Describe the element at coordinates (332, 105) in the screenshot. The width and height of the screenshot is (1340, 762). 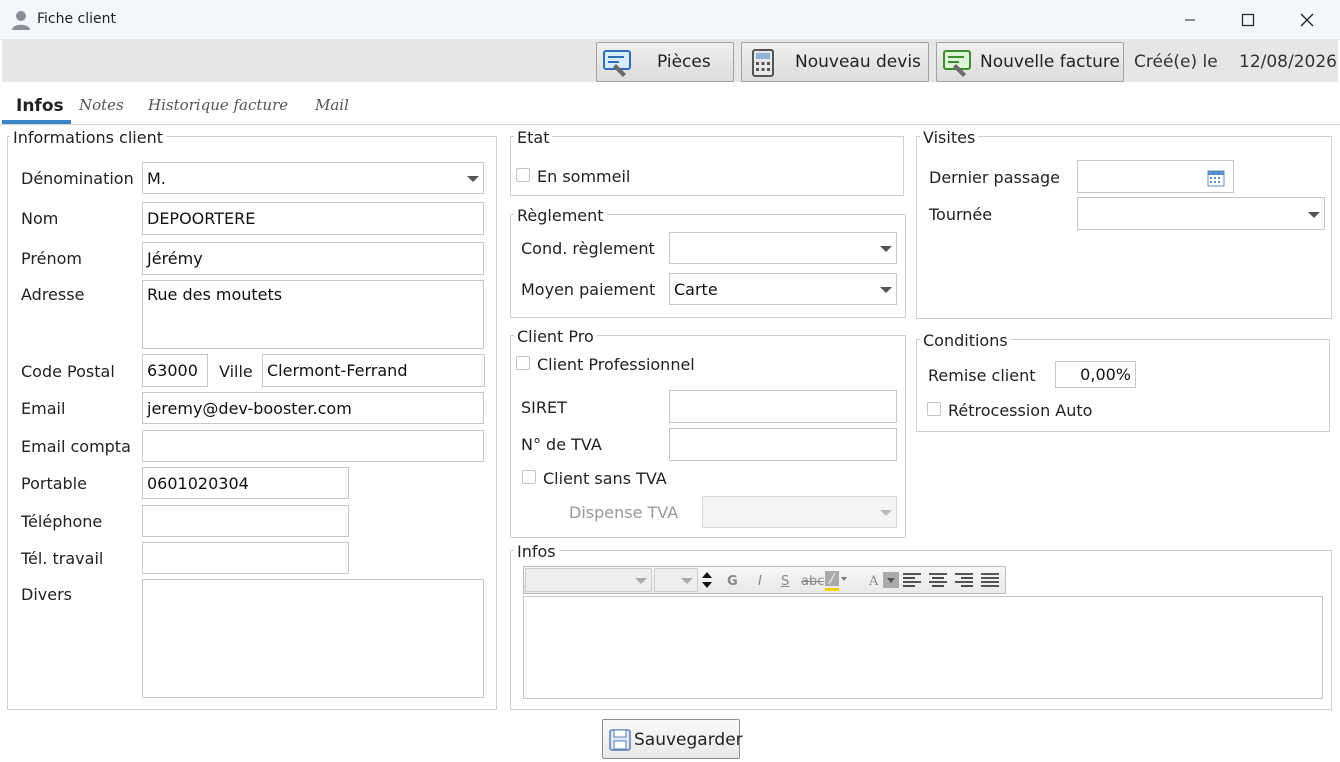
I see `tab-mail: Mail` at that location.